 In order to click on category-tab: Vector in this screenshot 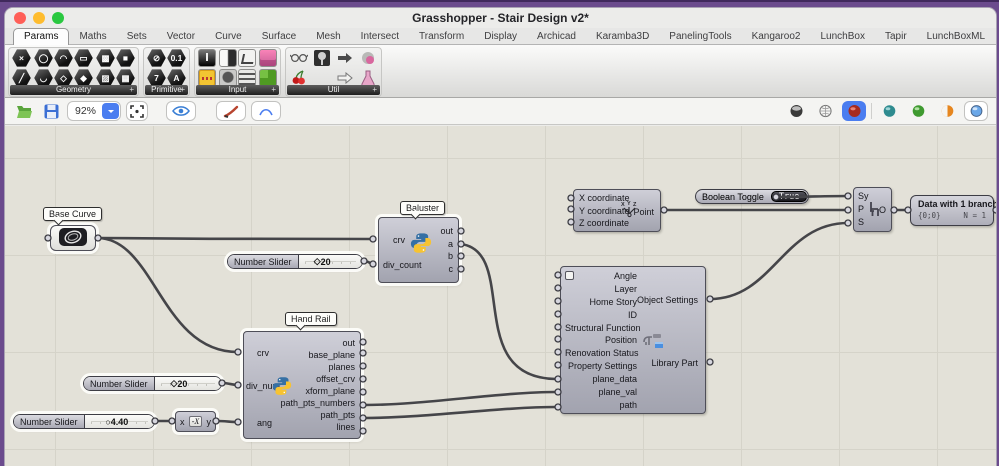, I will do `click(181, 36)`.